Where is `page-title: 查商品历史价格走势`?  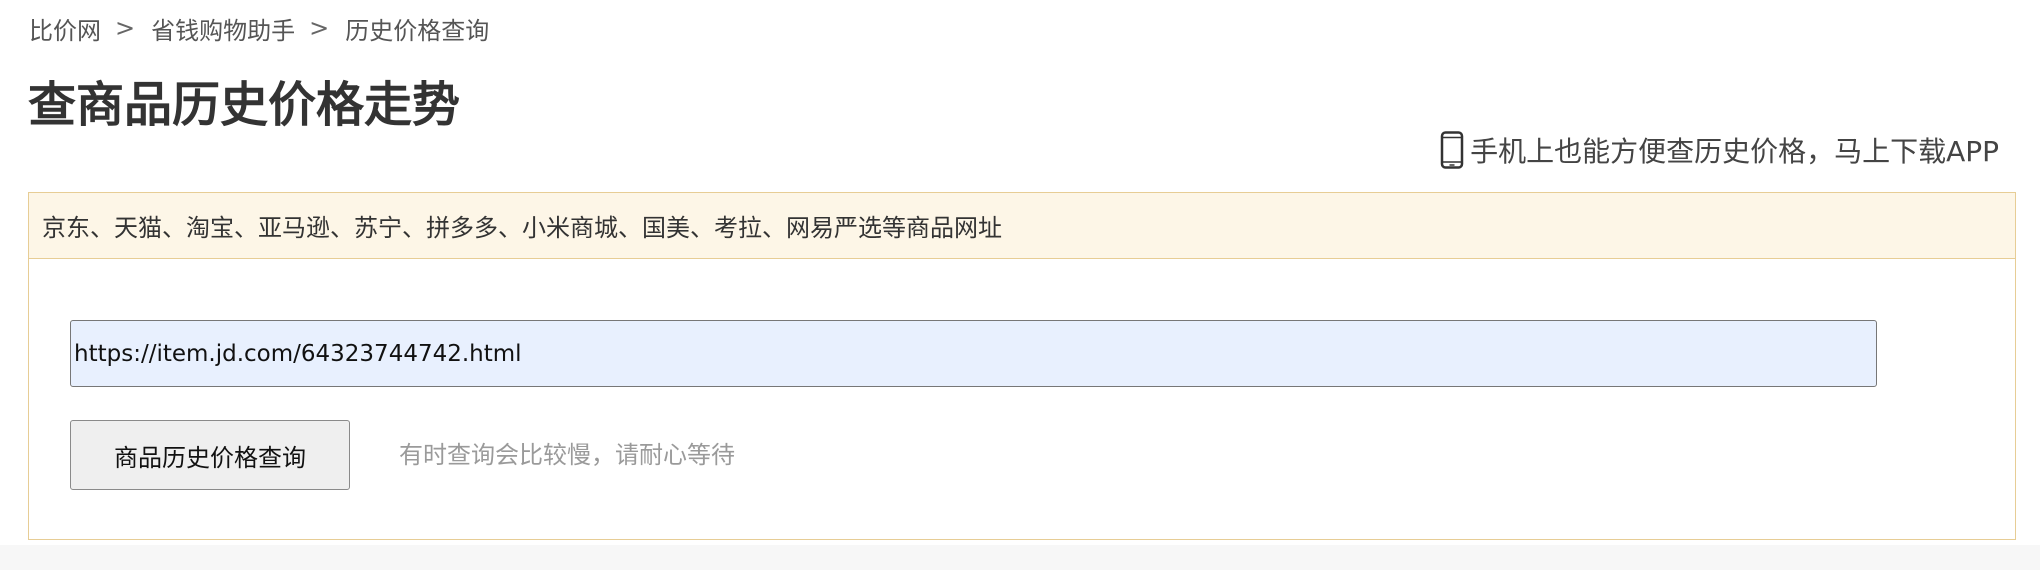
page-title: 查商品历史价格走势 is located at coordinates (244, 105).